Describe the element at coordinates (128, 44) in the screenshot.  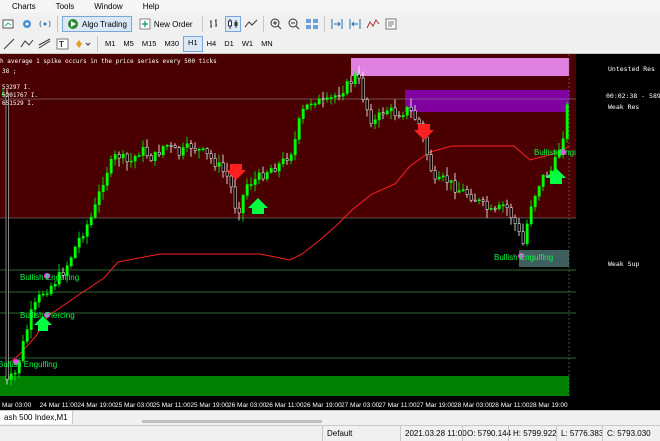
I see `timeframe-m5: M5` at that location.